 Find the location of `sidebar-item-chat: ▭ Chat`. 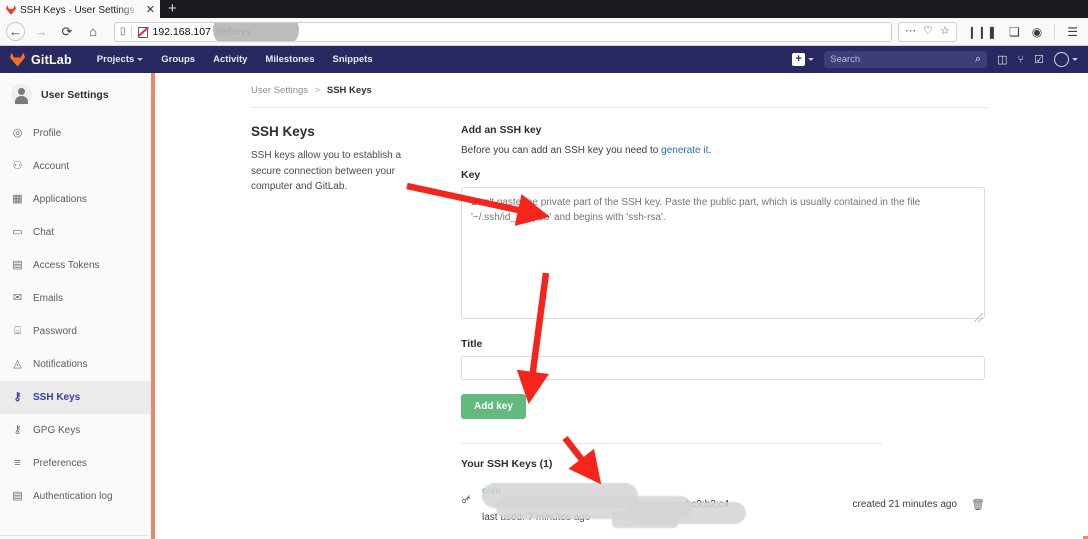

sidebar-item-chat: ▭ Chat is located at coordinates (75, 232).